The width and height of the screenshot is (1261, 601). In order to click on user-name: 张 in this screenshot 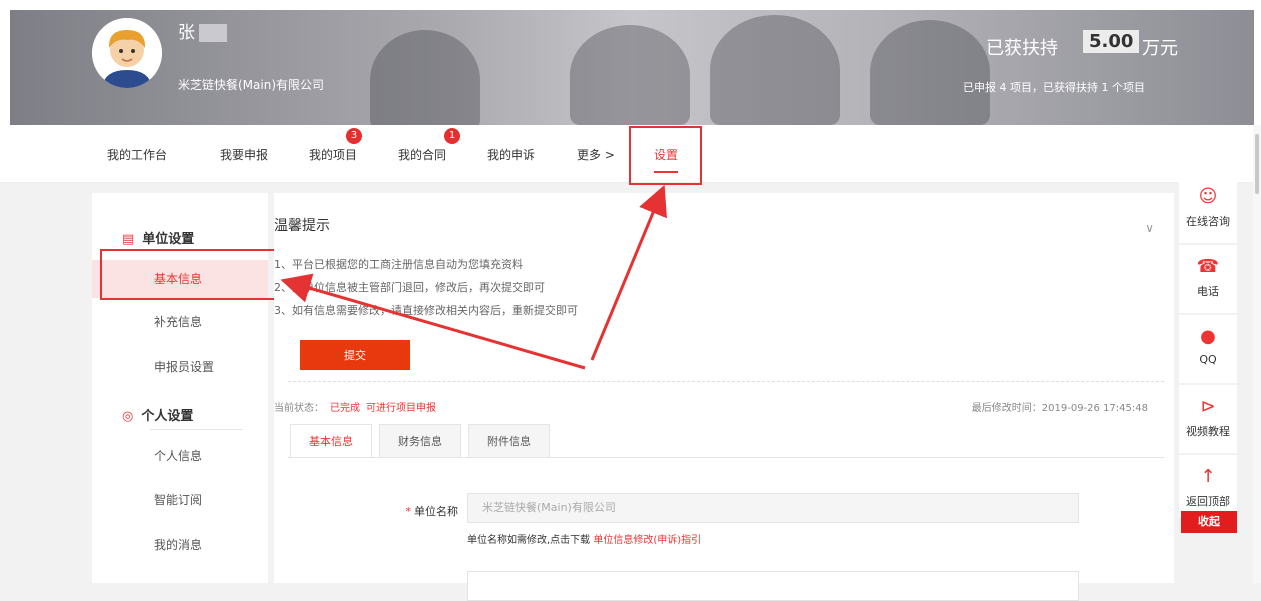, I will do `click(202, 30)`.